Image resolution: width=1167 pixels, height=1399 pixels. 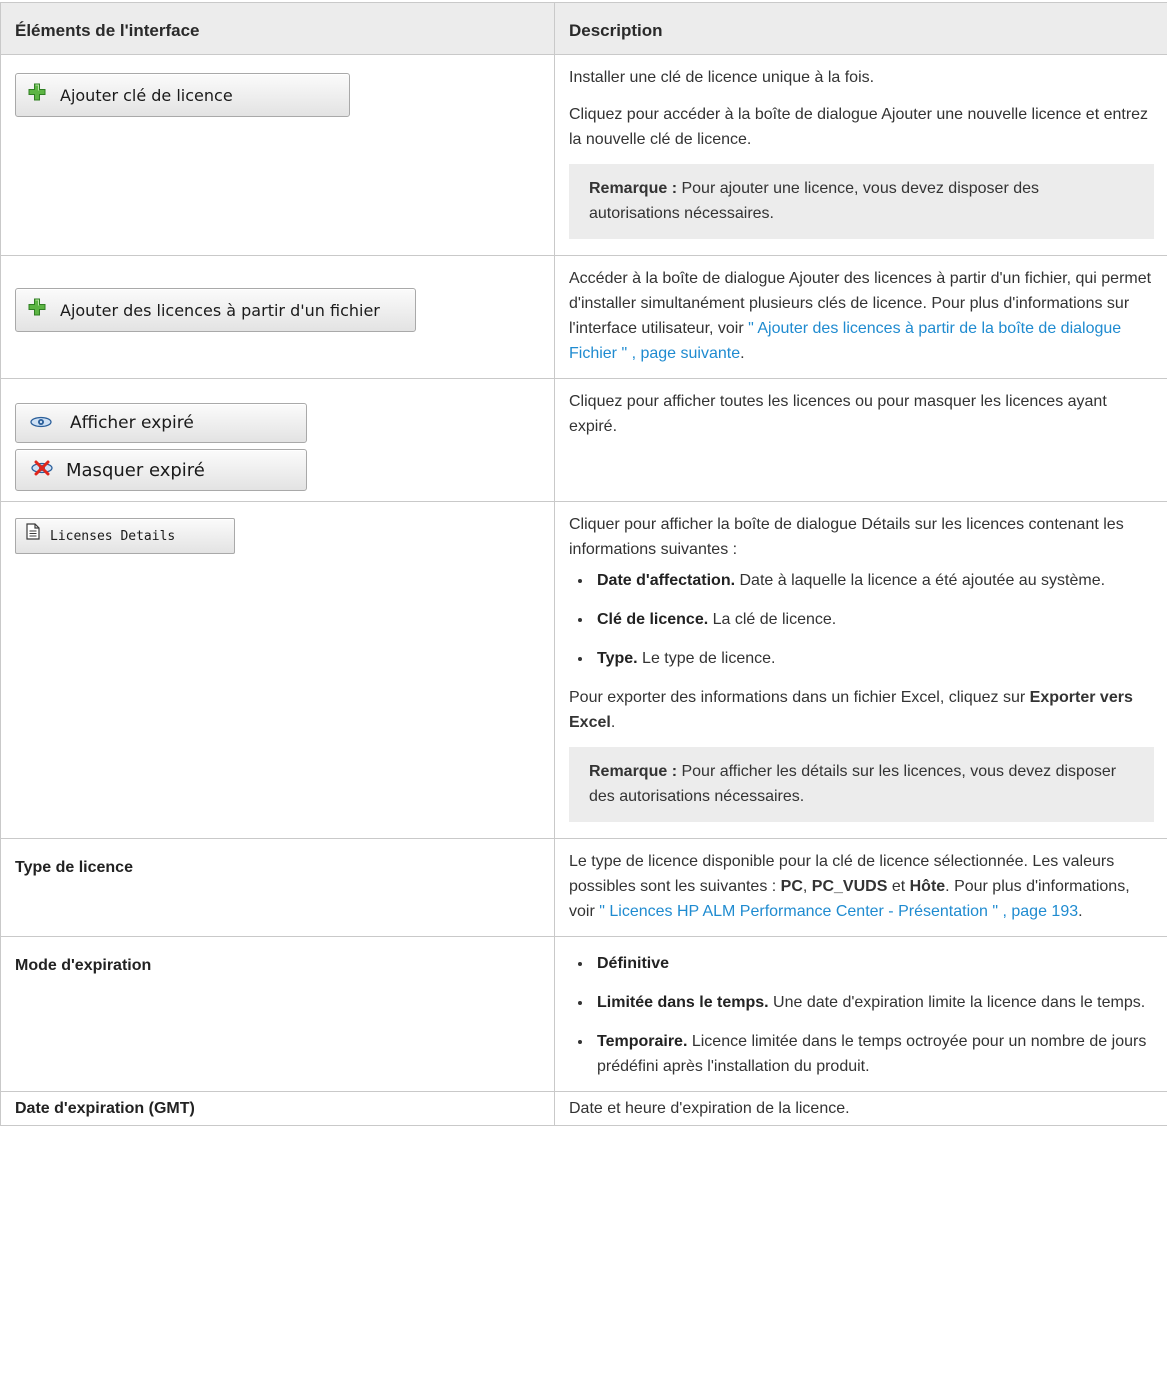 I want to click on show-expired-button: Afficher expiré, so click(x=161, y=423).